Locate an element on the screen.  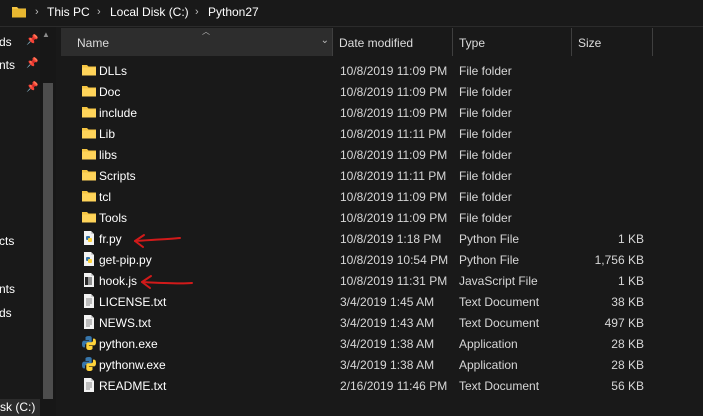
file-date-modified: 3/4/2019 1:43 AM is located at coordinates (387, 323).